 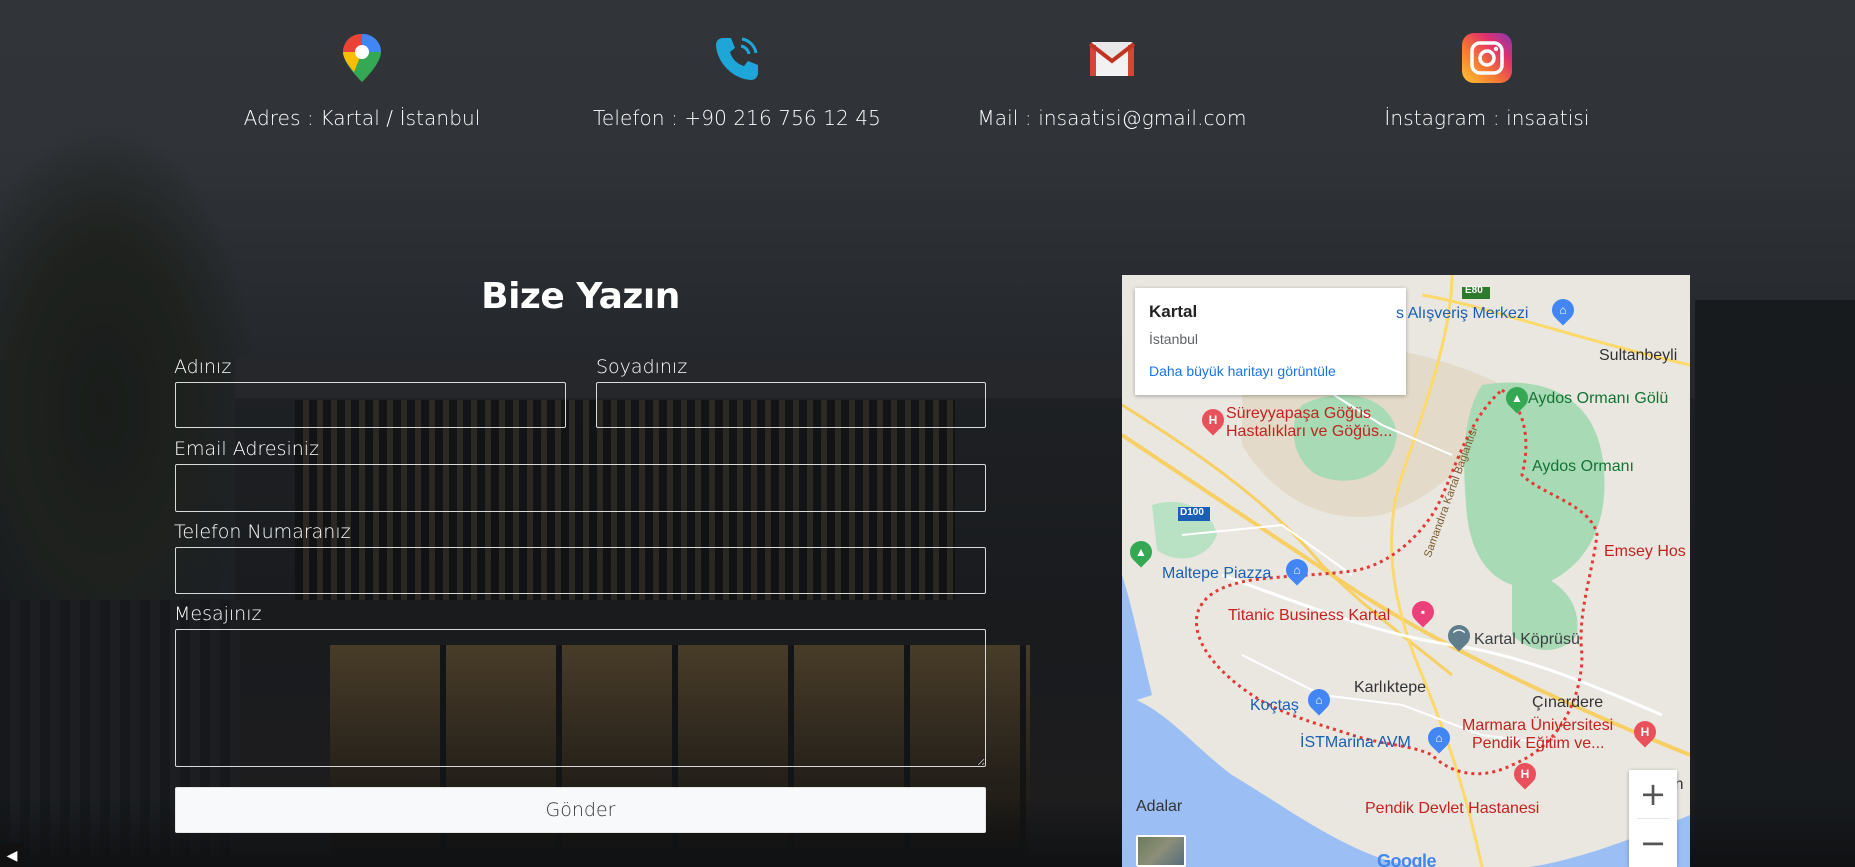 What do you see at coordinates (1423, 612) in the screenshot?
I see `hotel-pin-icon: ▪` at bounding box center [1423, 612].